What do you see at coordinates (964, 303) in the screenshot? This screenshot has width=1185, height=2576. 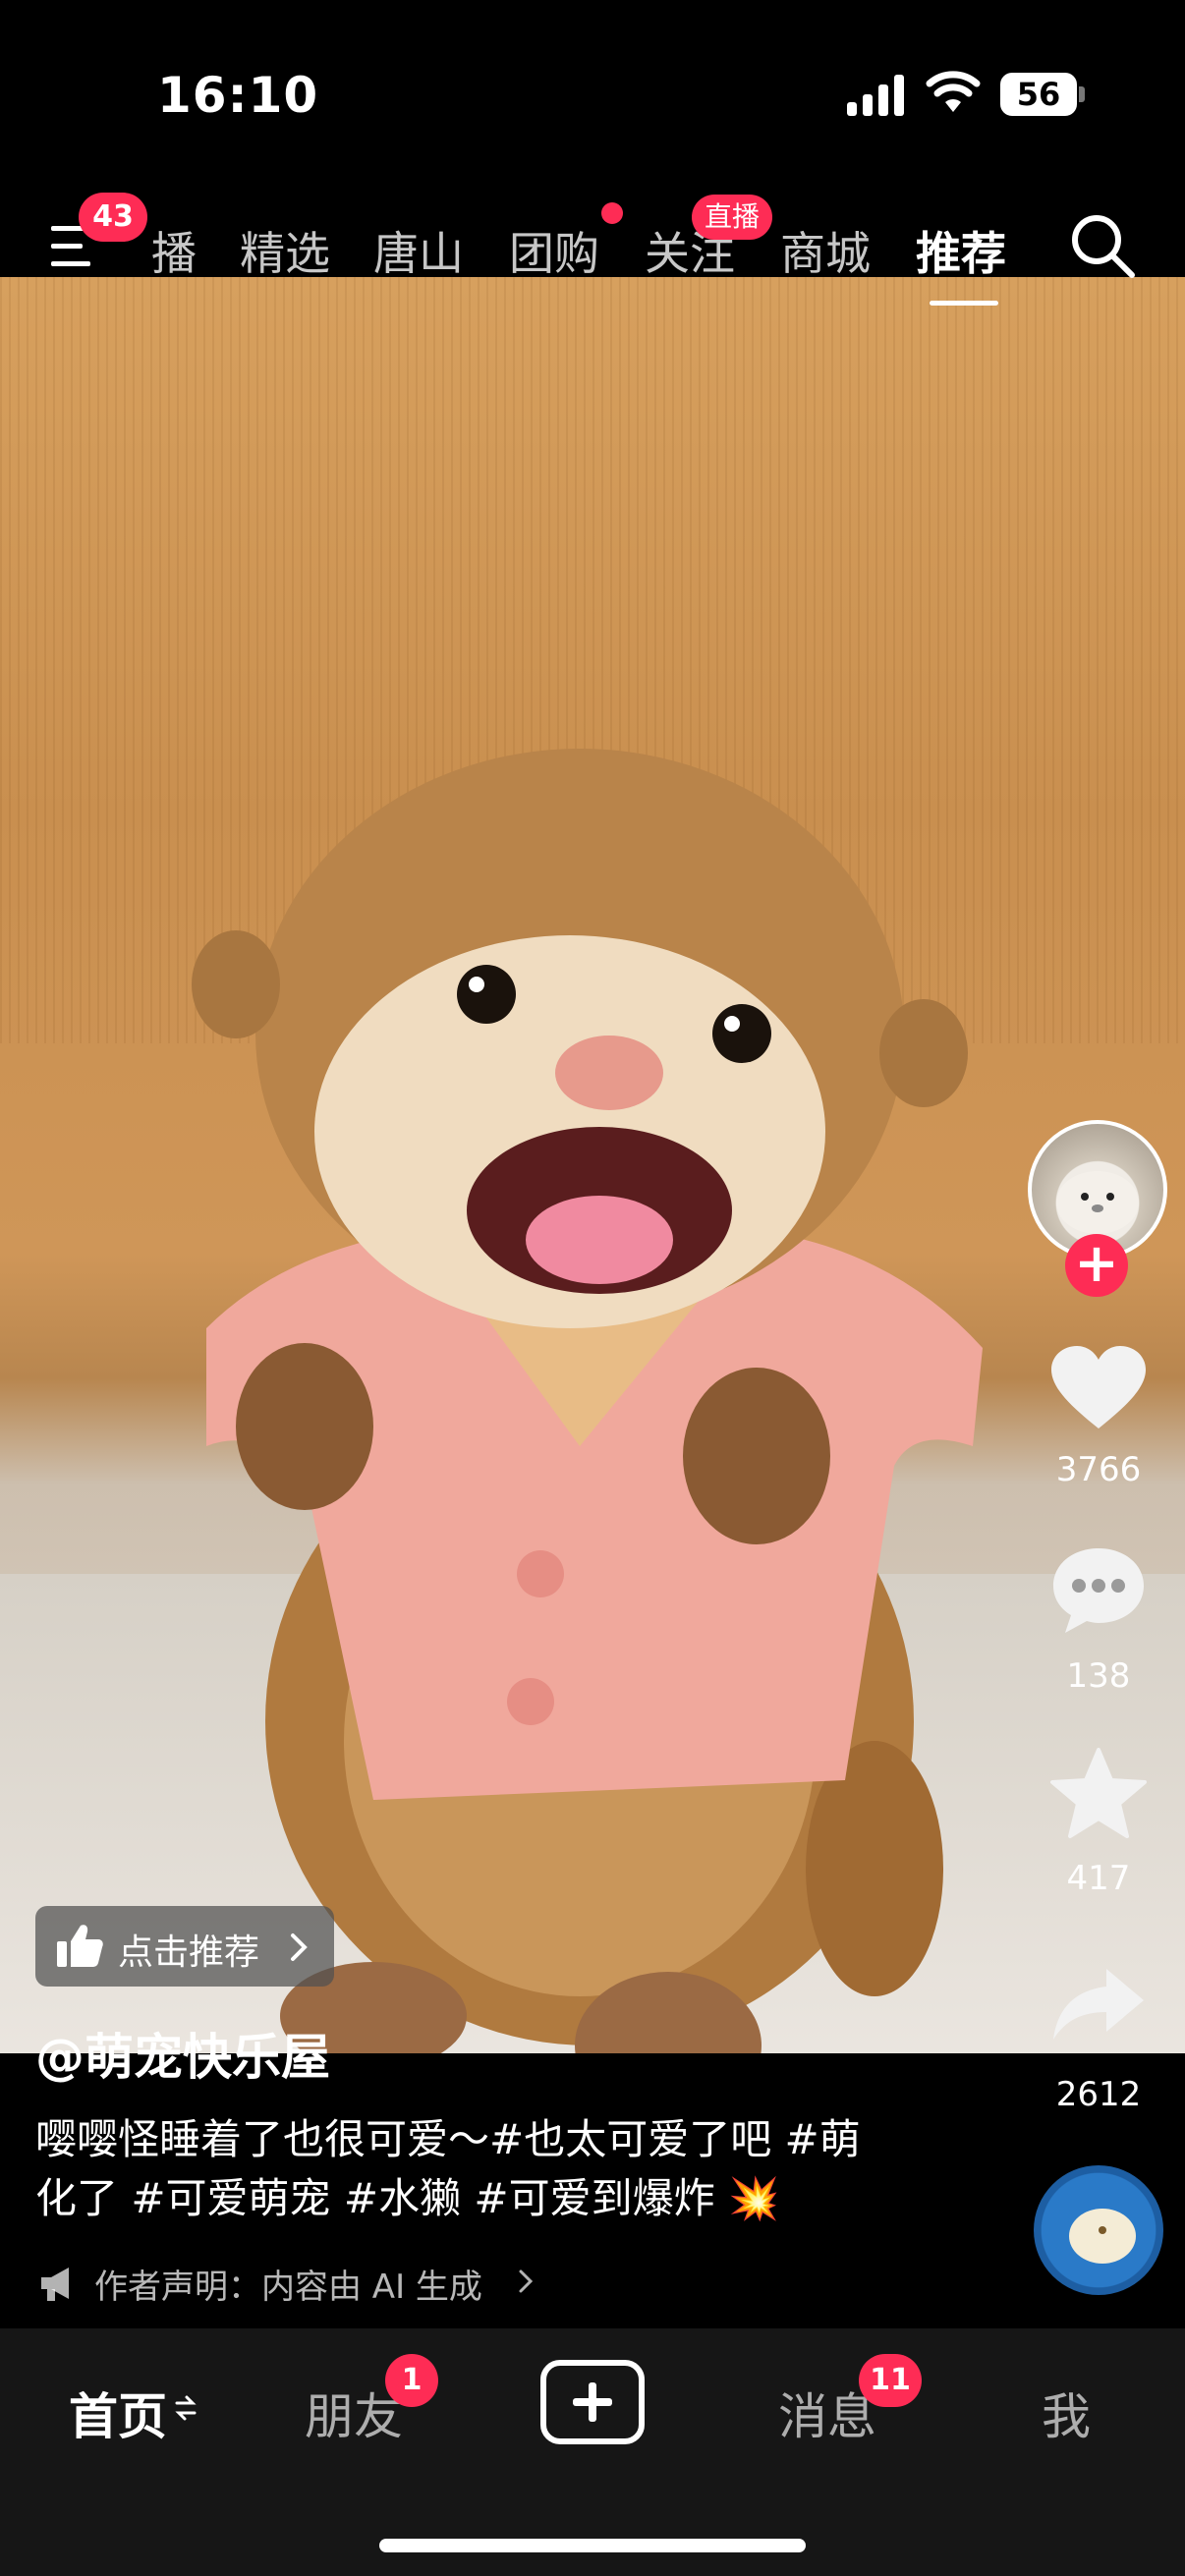 I see `active-tab-indicator` at bounding box center [964, 303].